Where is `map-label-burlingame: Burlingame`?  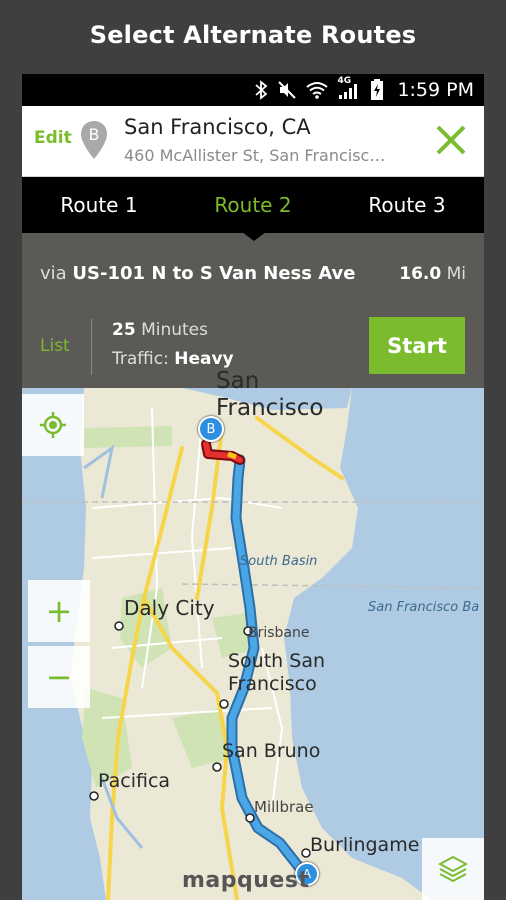
map-label-burlingame: Burlingame is located at coordinates (365, 845).